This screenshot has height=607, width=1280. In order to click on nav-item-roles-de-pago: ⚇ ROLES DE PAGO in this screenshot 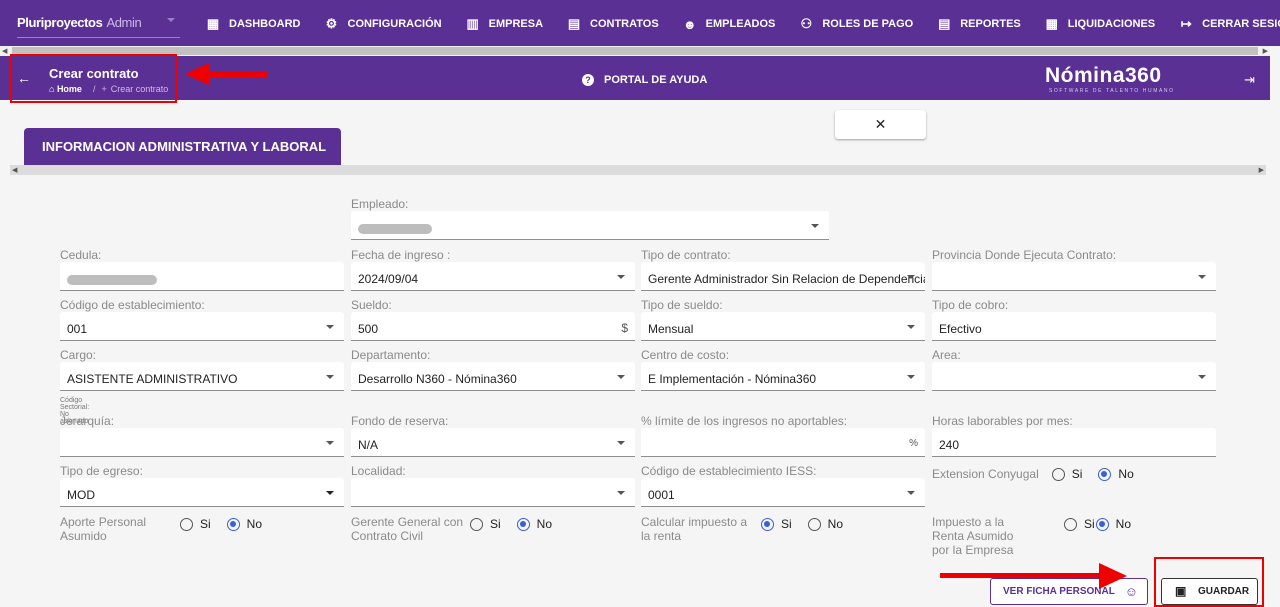, I will do `click(856, 24)`.